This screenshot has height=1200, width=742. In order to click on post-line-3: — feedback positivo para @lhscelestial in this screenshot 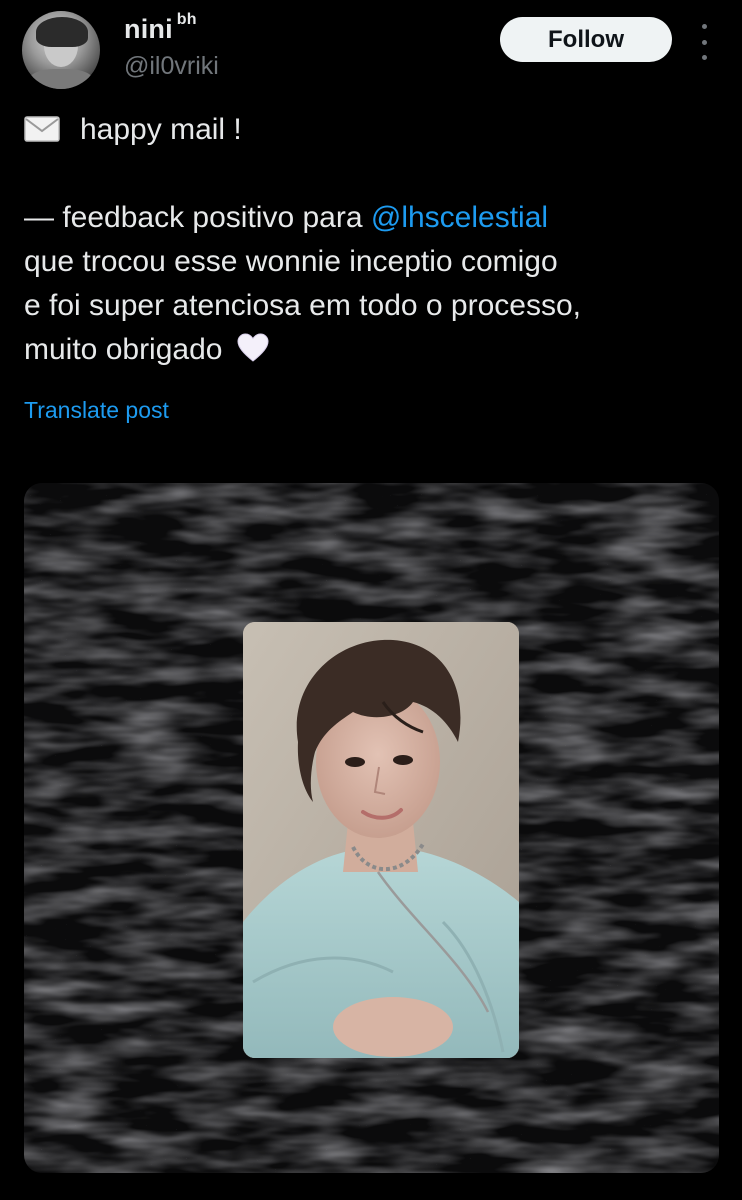, I will do `click(374, 218)`.